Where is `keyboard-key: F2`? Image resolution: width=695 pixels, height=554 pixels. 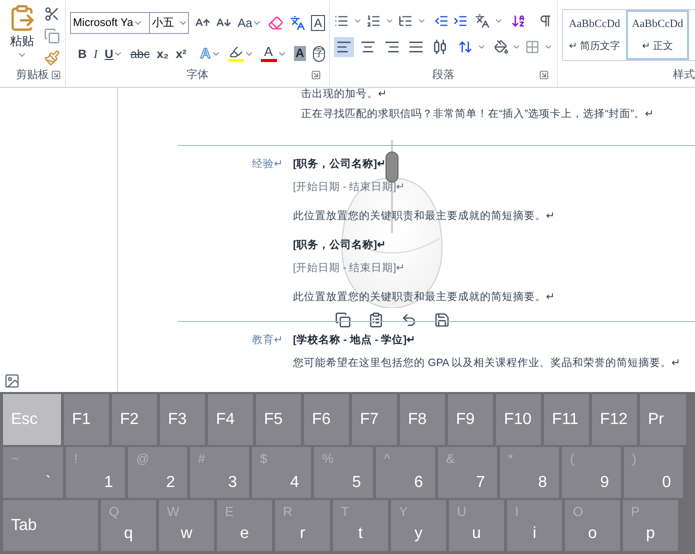 keyboard-key: F2 is located at coordinates (134, 419).